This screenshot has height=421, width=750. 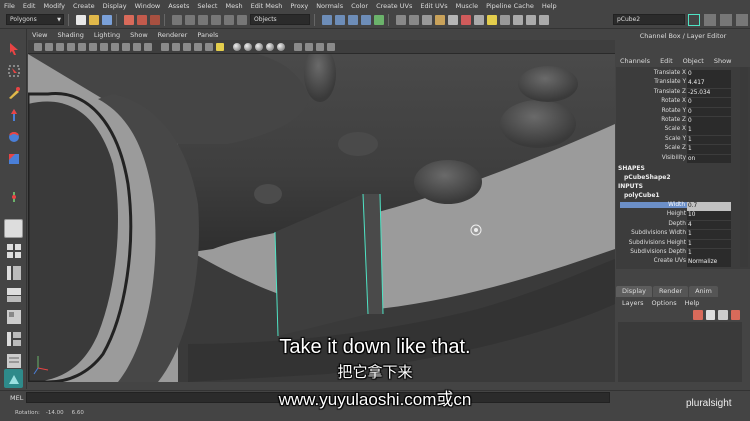 What do you see at coordinates (683, 140) in the screenshot?
I see `channel-row: Scale Y1` at bounding box center [683, 140].